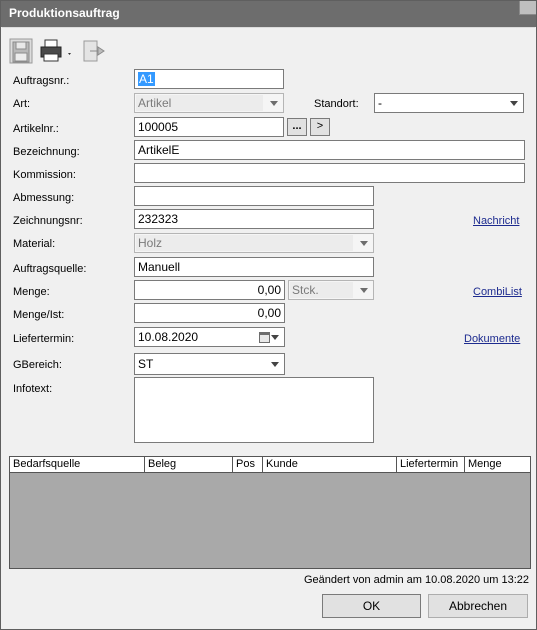  Describe the element at coordinates (527, 8) in the screenshot. I see `close-button` at that location.